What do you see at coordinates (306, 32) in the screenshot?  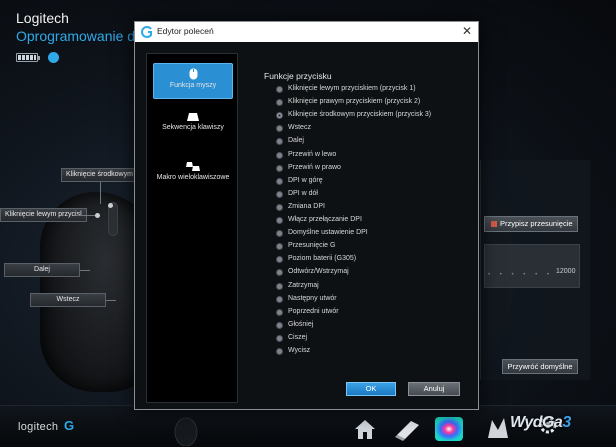 I see `dialog-titlebar: Edytor poleceń ✕` at bounding box center [306, 32].